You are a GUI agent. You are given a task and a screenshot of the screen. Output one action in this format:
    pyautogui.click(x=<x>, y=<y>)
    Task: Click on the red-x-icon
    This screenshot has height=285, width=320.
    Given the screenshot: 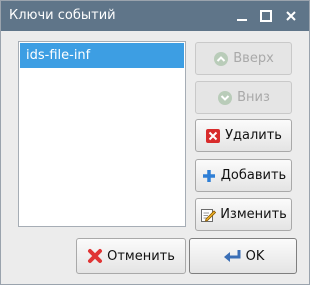 What is the action you would take?
    pyautogui.click(x=213, y=136)
    